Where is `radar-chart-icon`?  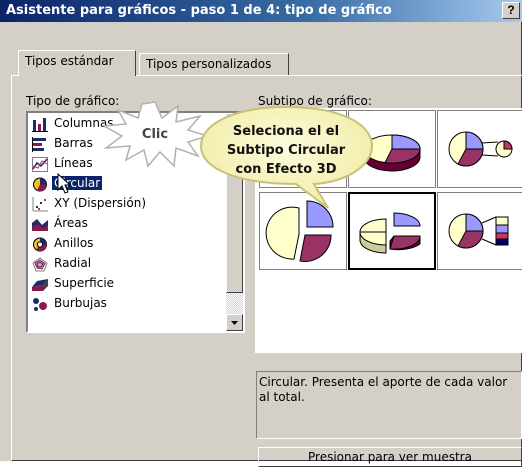 radar-chart-icon is located at coordinates (40, 264).